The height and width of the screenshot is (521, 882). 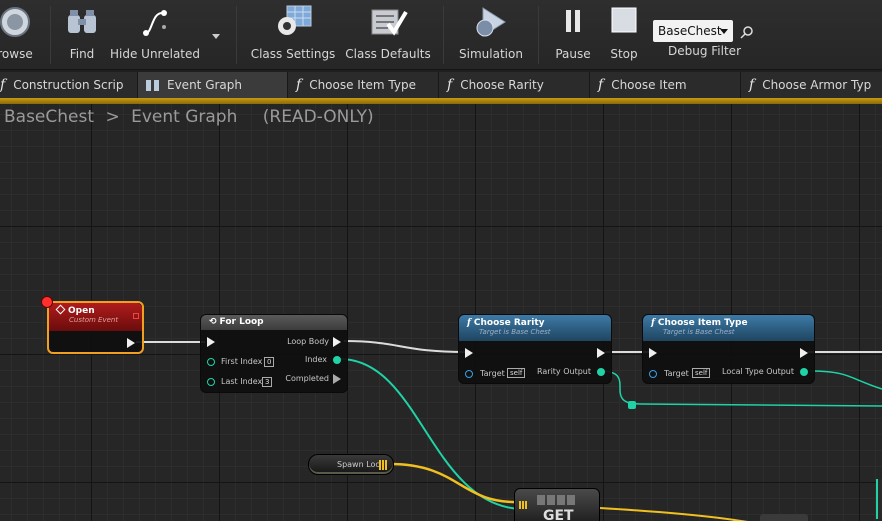 I want to click on loop-icon: ⟲, so click(x=213, y=322).